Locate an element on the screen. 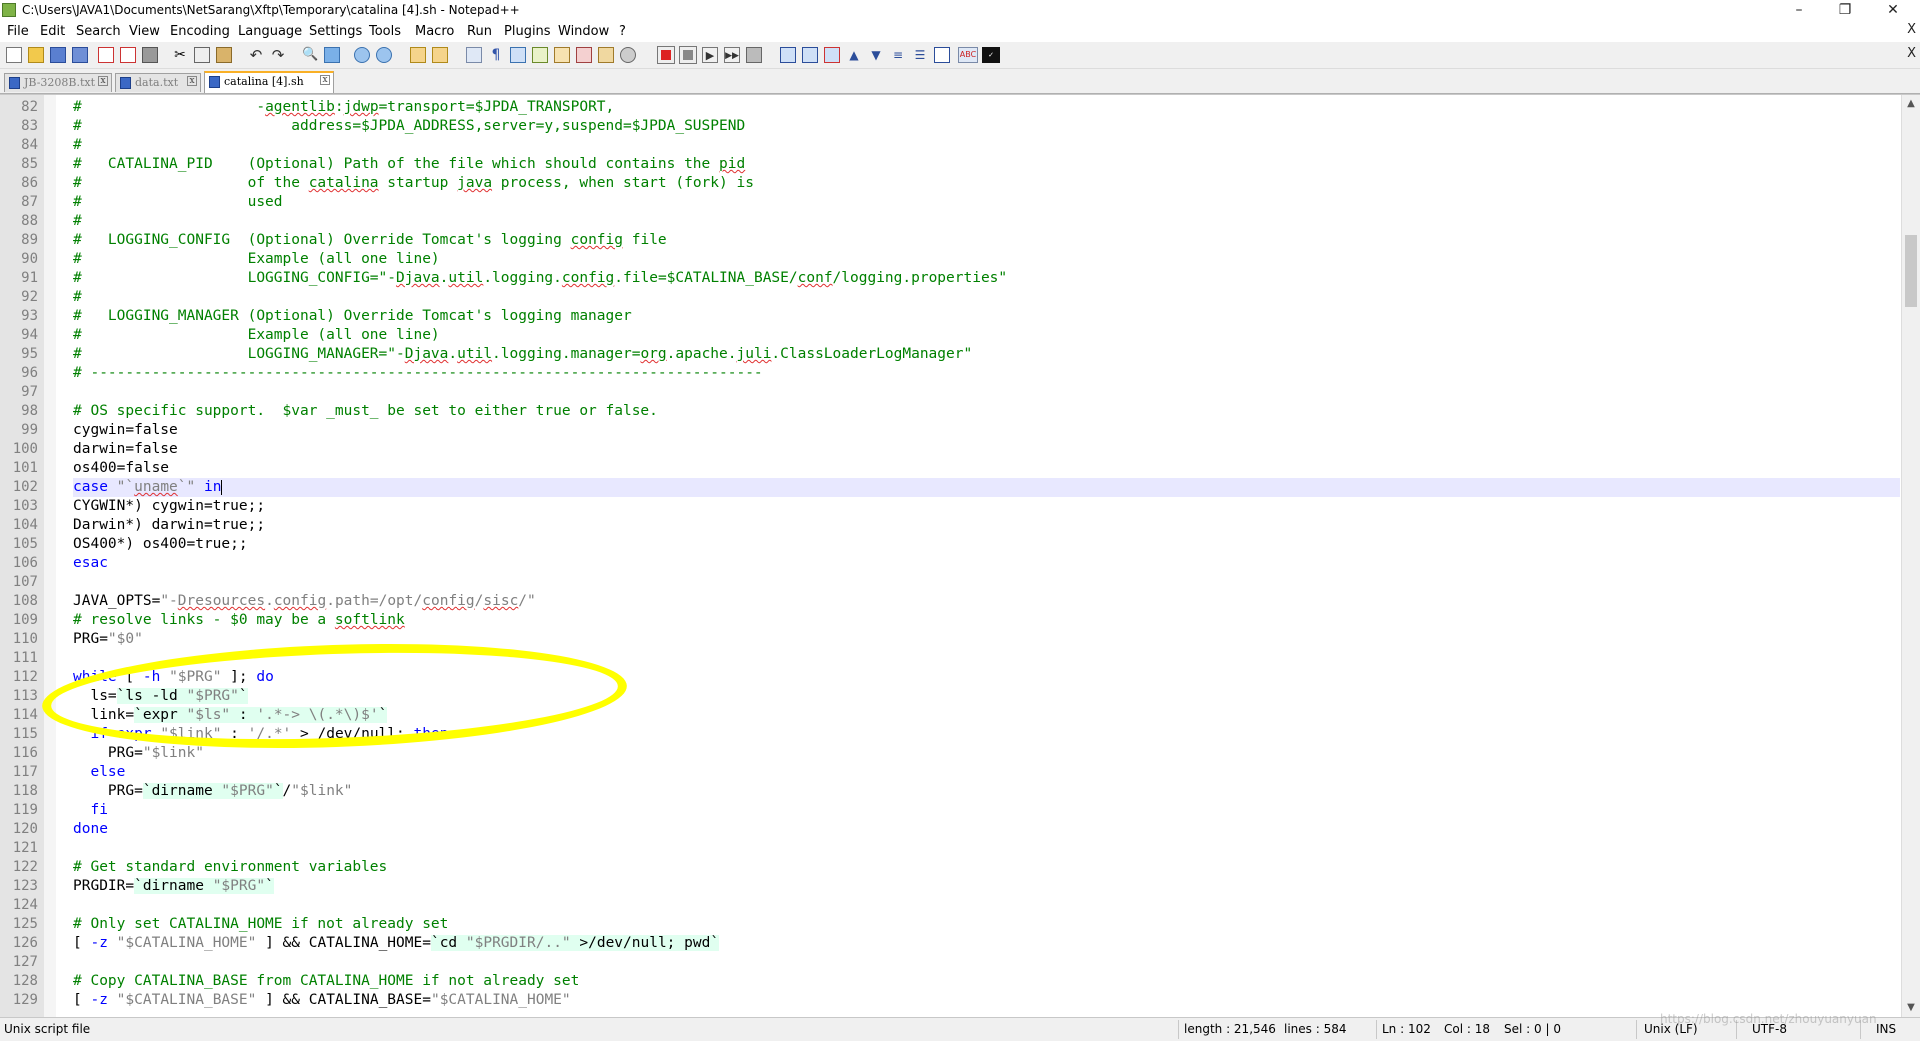  menu-settings: Settings is located at coordinates (335, 31).